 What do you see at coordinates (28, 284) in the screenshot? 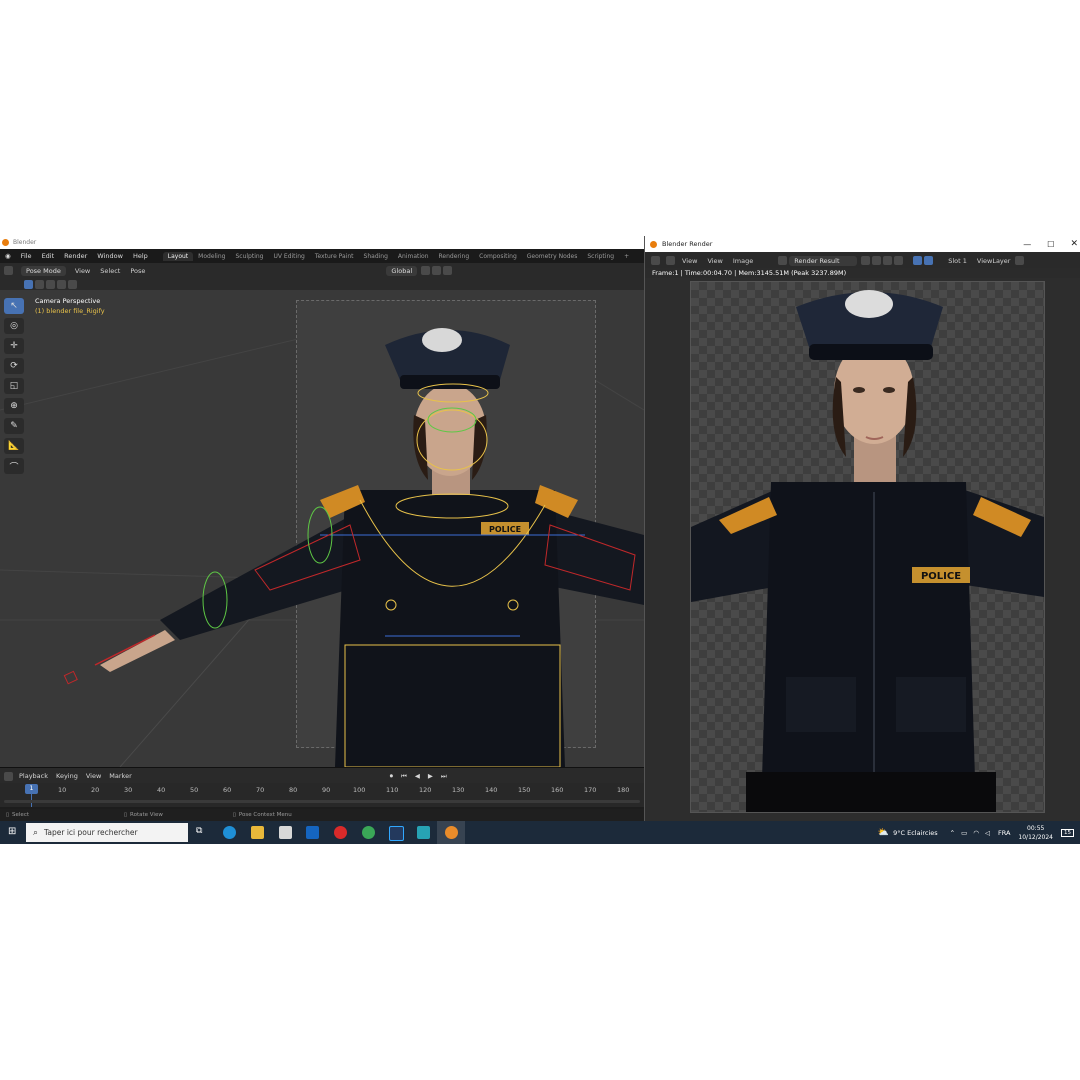
I see `select-box-icon` at bounding box center [28, 284].